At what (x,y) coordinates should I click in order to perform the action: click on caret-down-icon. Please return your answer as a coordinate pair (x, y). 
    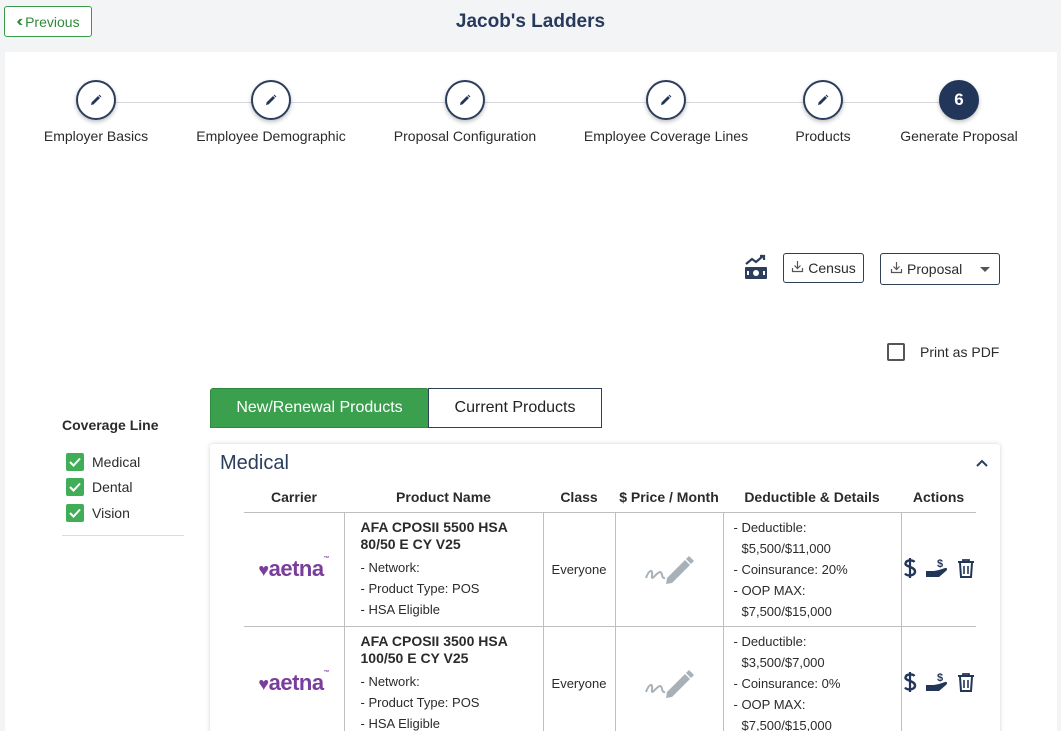
    Looking at the image, I should click on (985, 269).